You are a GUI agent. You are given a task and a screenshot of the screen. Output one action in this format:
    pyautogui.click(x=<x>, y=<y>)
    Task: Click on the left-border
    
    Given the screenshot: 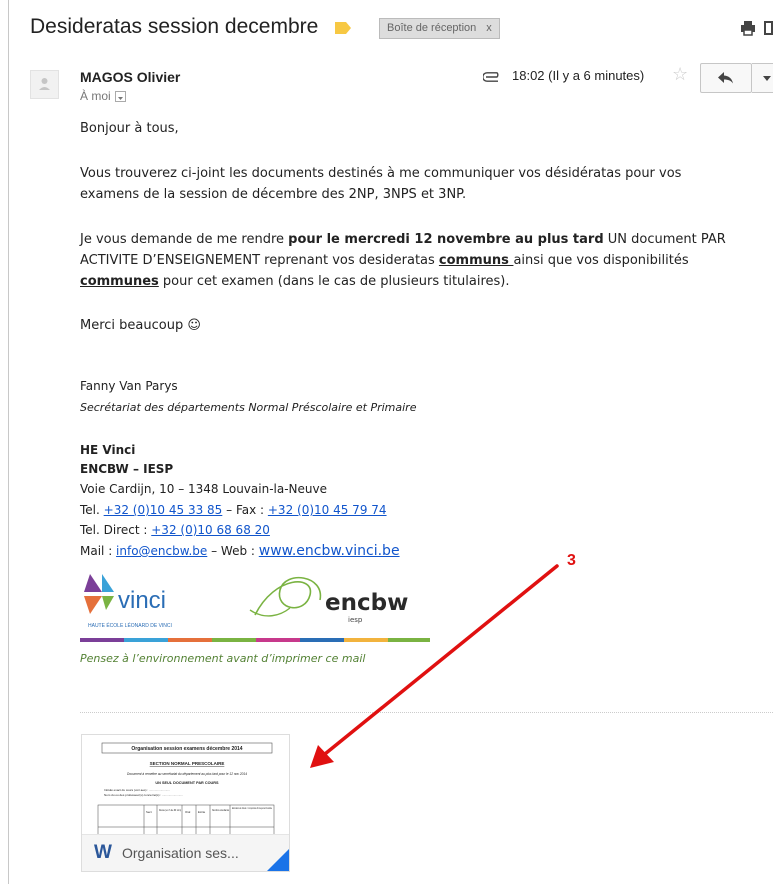 What is the action you would take?
    pyautogui.click(x=8, y=442)
    